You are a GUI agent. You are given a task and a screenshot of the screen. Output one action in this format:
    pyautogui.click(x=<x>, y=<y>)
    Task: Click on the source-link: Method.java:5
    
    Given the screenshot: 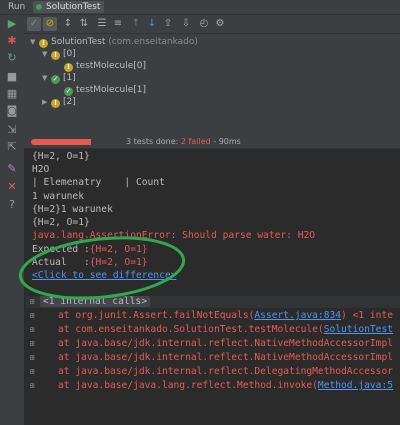 What is the action you would take?
    pyautogui.click(x=355, y=385)
    